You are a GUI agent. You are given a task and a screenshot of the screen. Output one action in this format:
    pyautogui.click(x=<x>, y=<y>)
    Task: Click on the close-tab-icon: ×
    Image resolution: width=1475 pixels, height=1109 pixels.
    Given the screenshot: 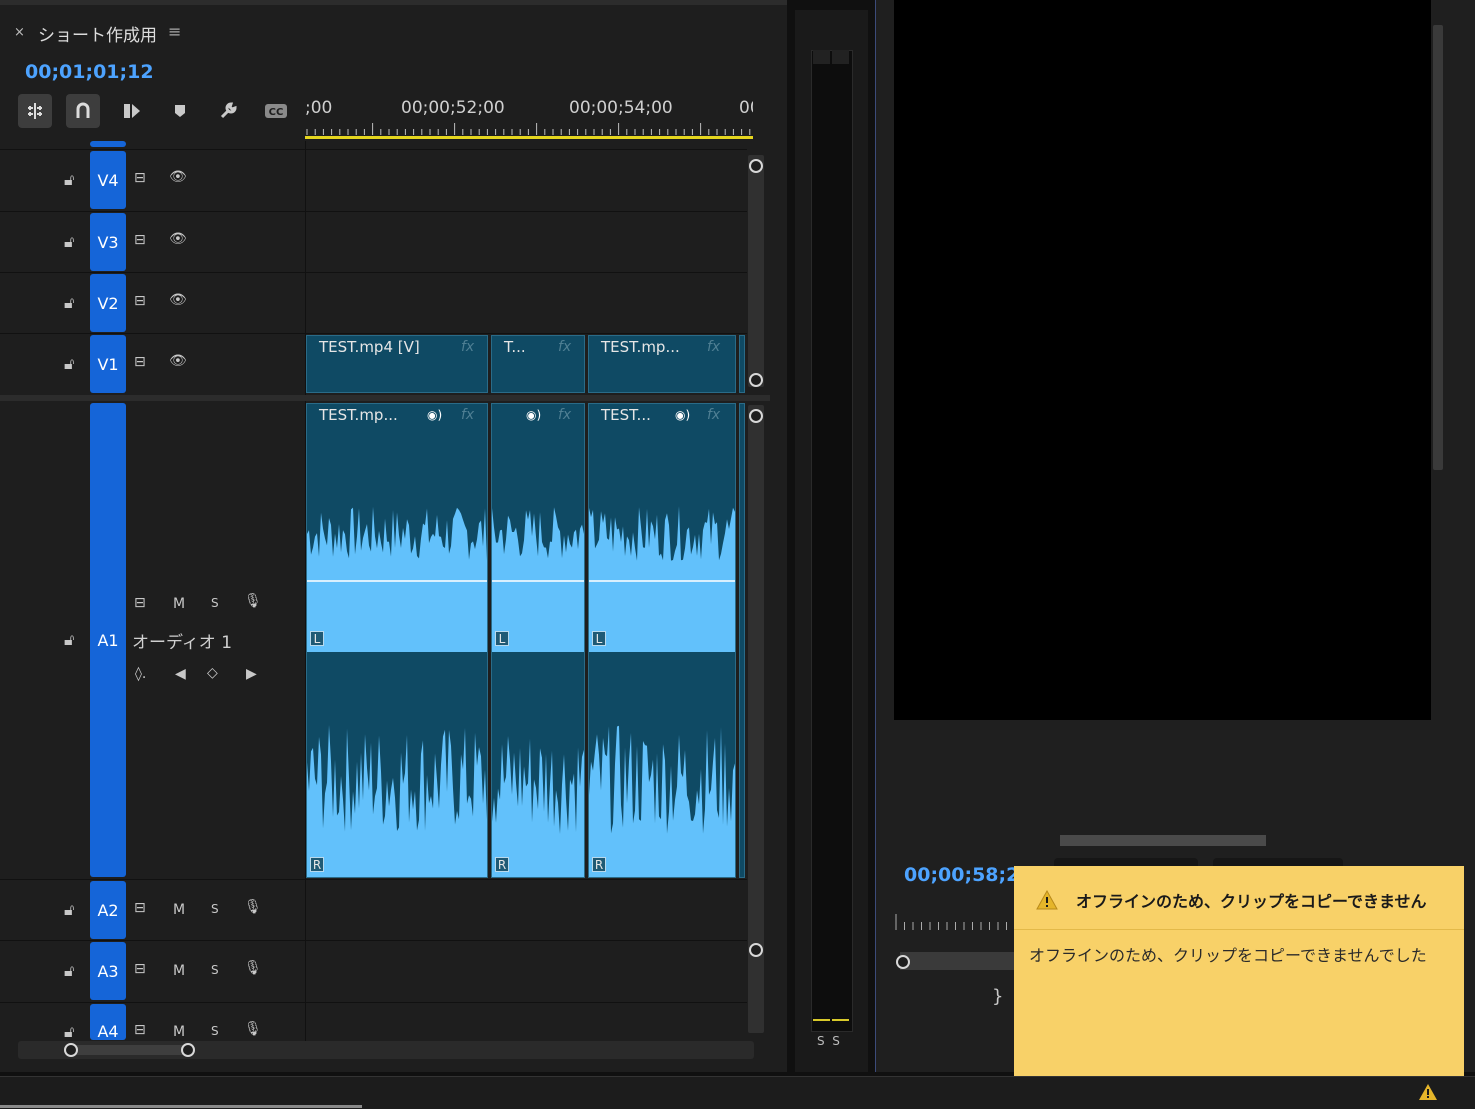 What is the action you would take?
    pyautogui.click(x=19, y=32)
    